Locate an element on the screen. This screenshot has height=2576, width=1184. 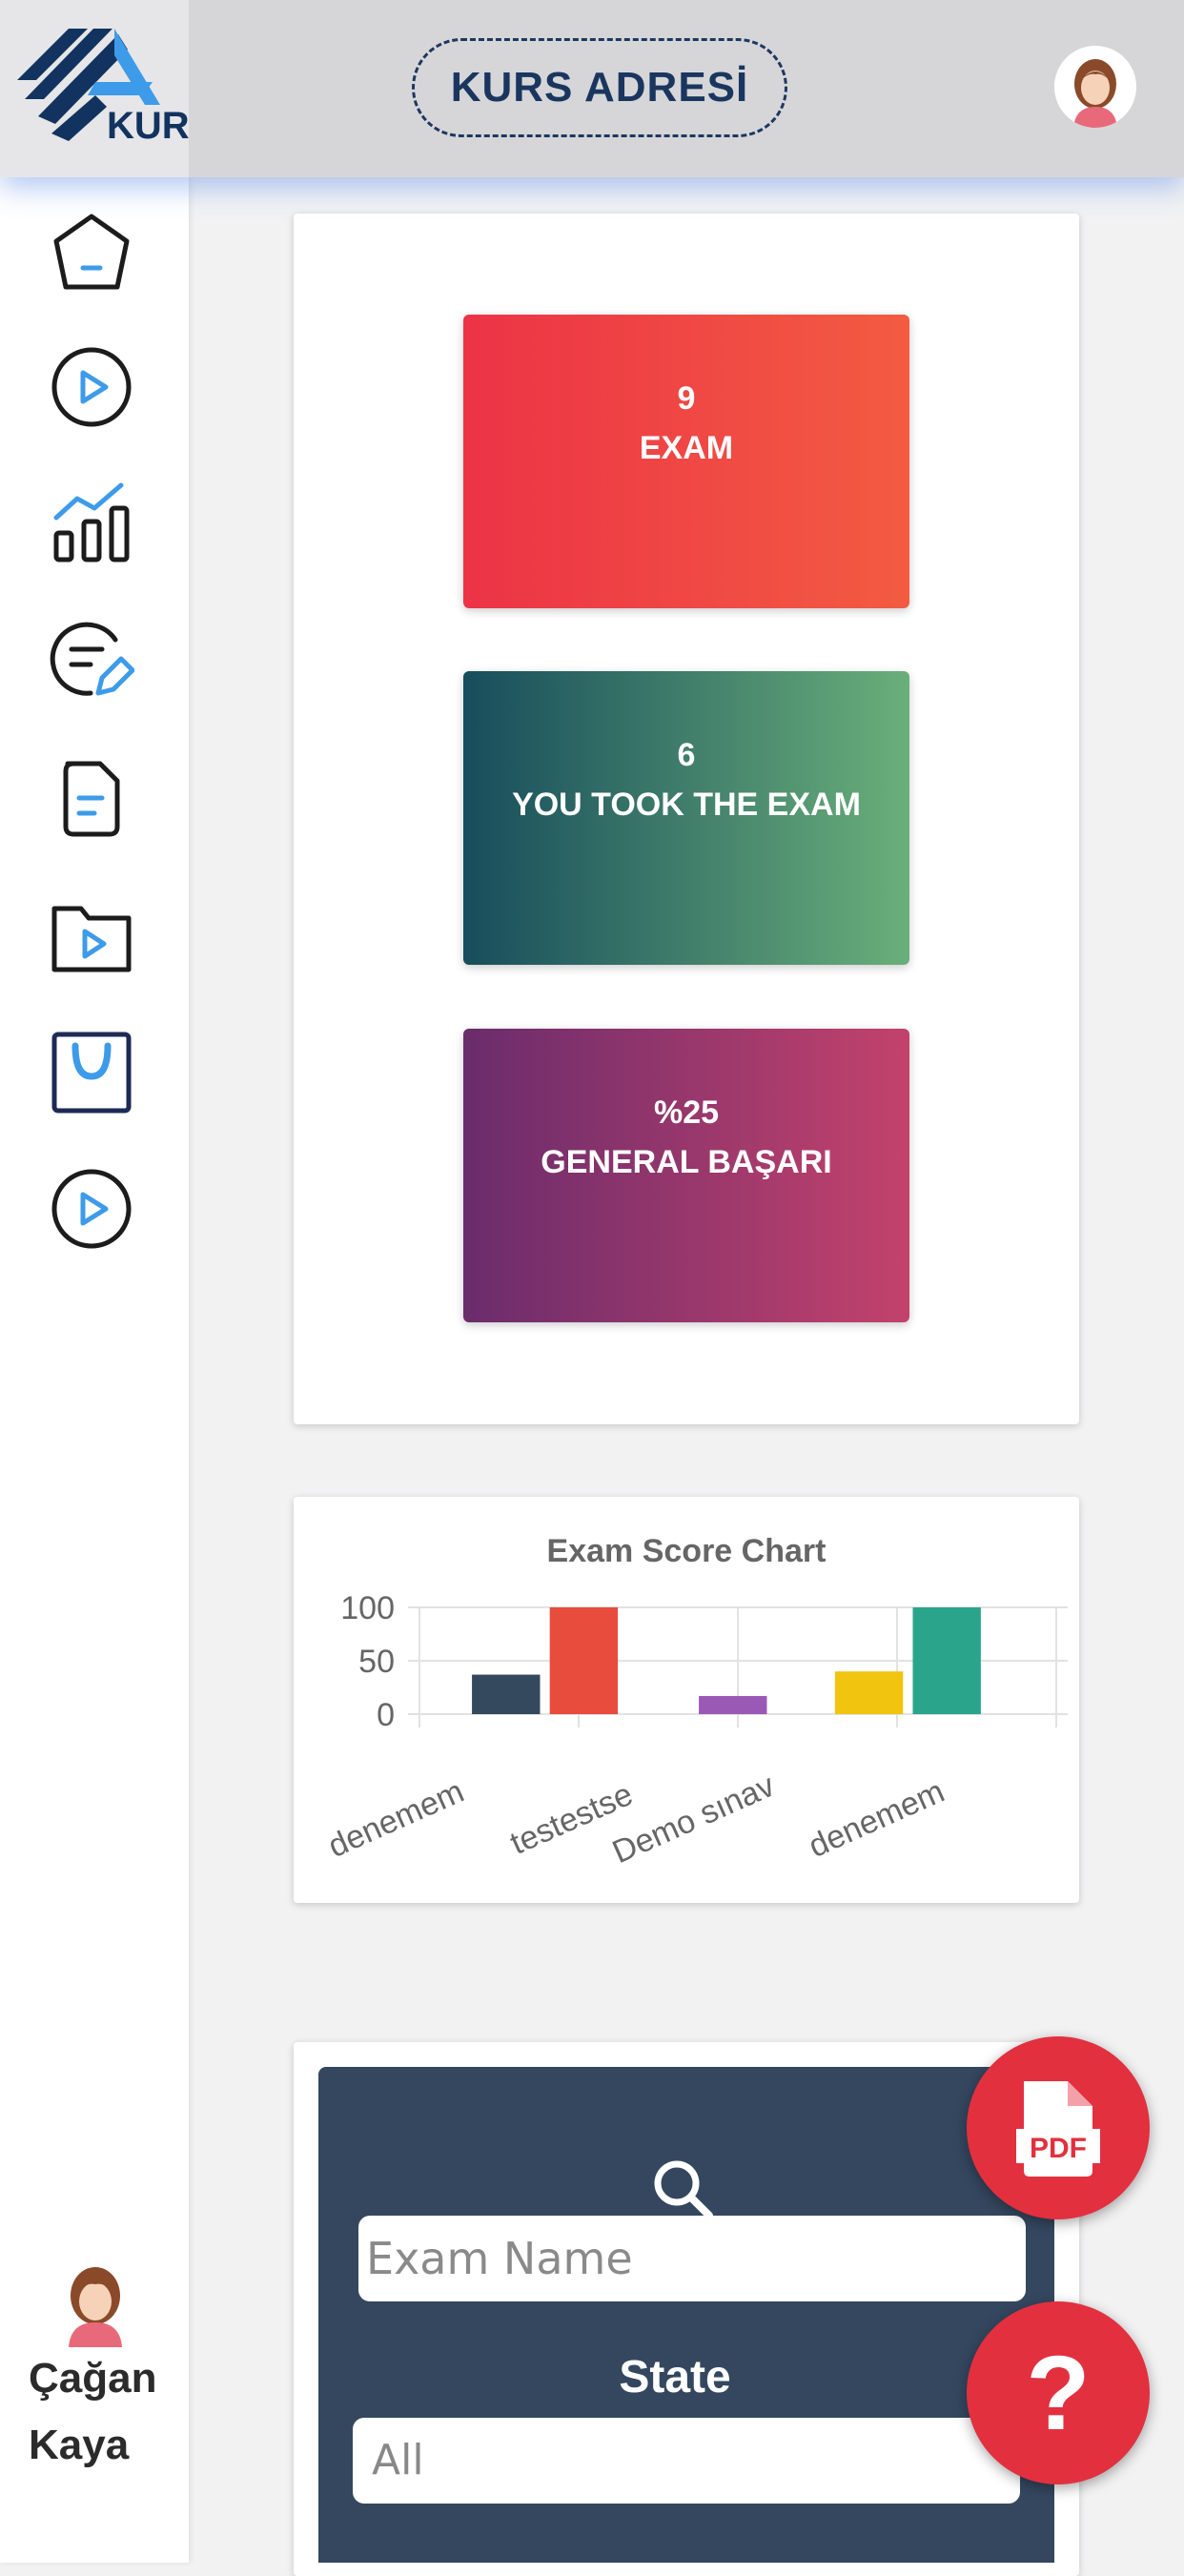
user-name: Çağan Kaya is located at coordinates (110, 2412).